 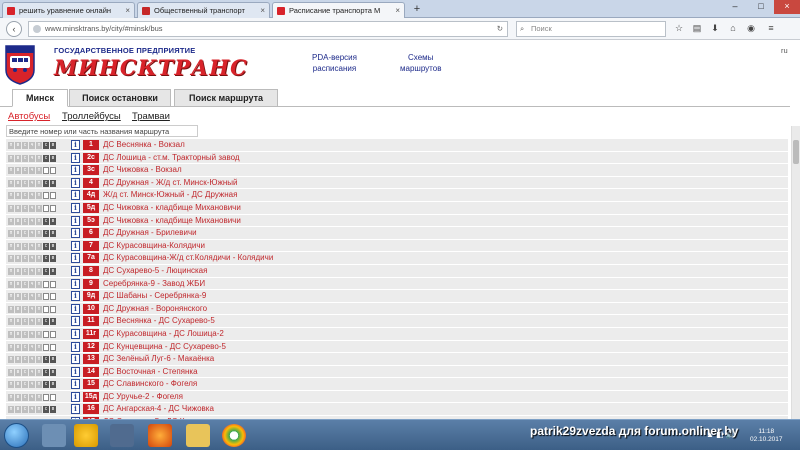 I want to click on route-number-badge: 15д, so click(x=91, y=396).